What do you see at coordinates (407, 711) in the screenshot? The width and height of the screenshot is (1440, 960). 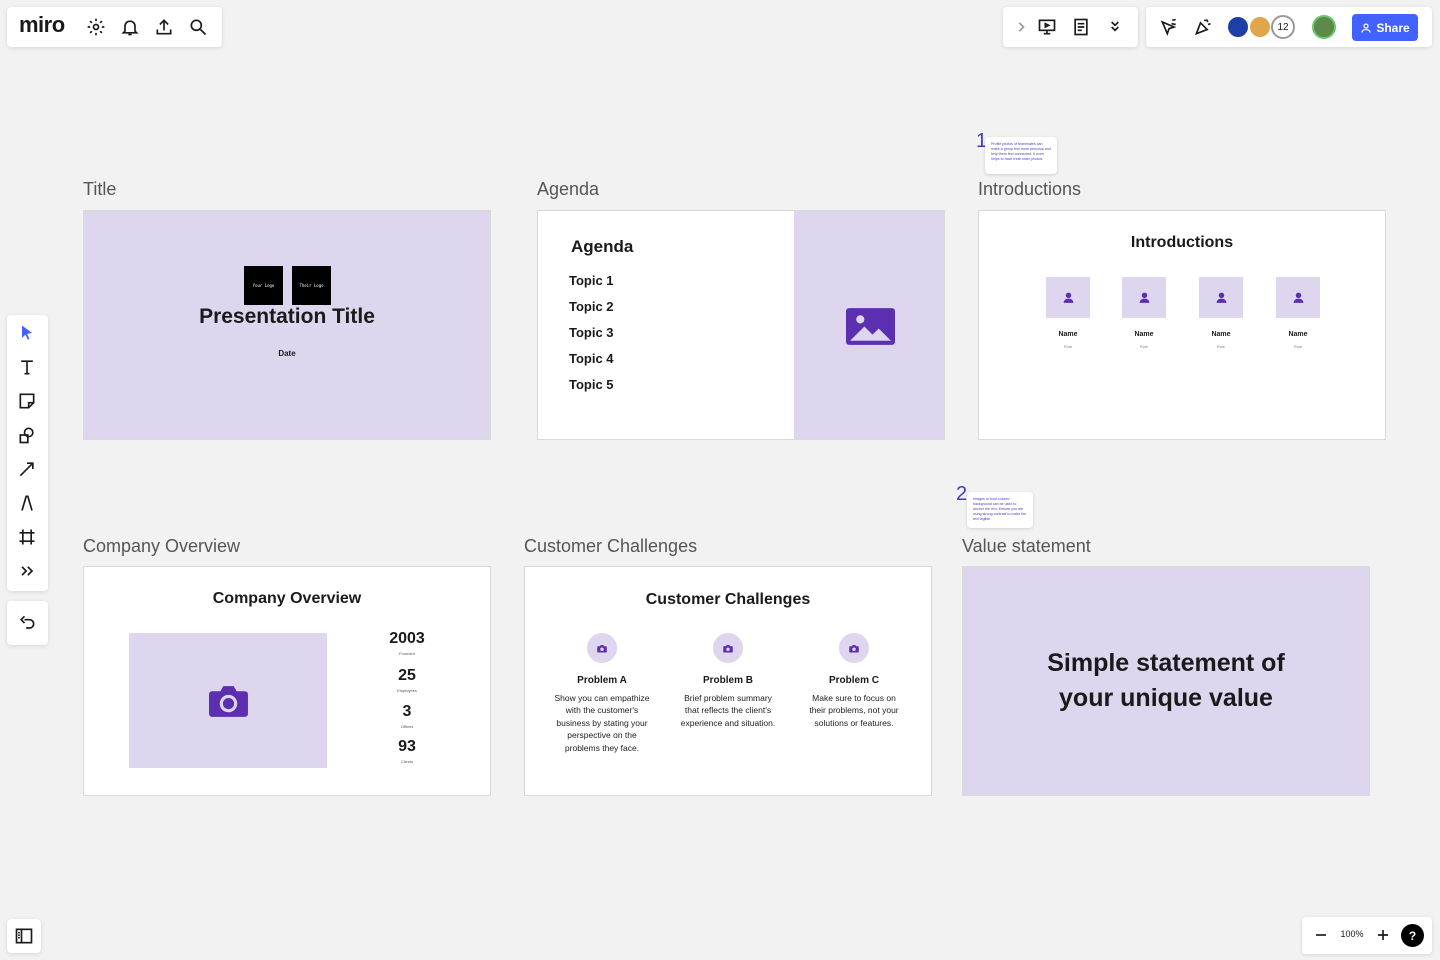 I see `stat-value: 3` at bounding box center [407, 711].